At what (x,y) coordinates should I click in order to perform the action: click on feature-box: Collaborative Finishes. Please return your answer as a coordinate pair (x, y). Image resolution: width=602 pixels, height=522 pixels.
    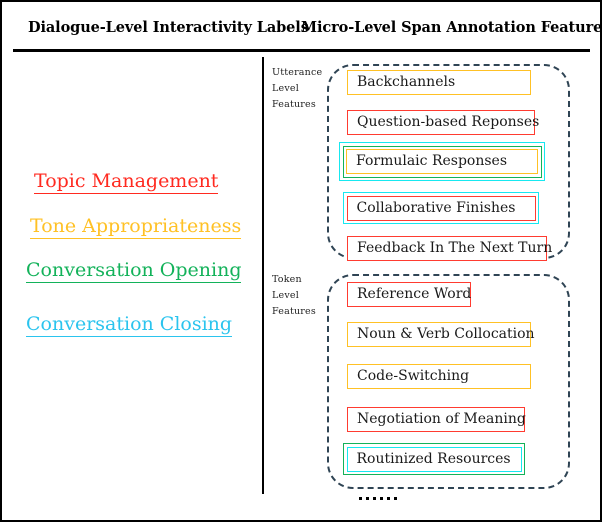
    Looking at the image, I should click on (441, 208).